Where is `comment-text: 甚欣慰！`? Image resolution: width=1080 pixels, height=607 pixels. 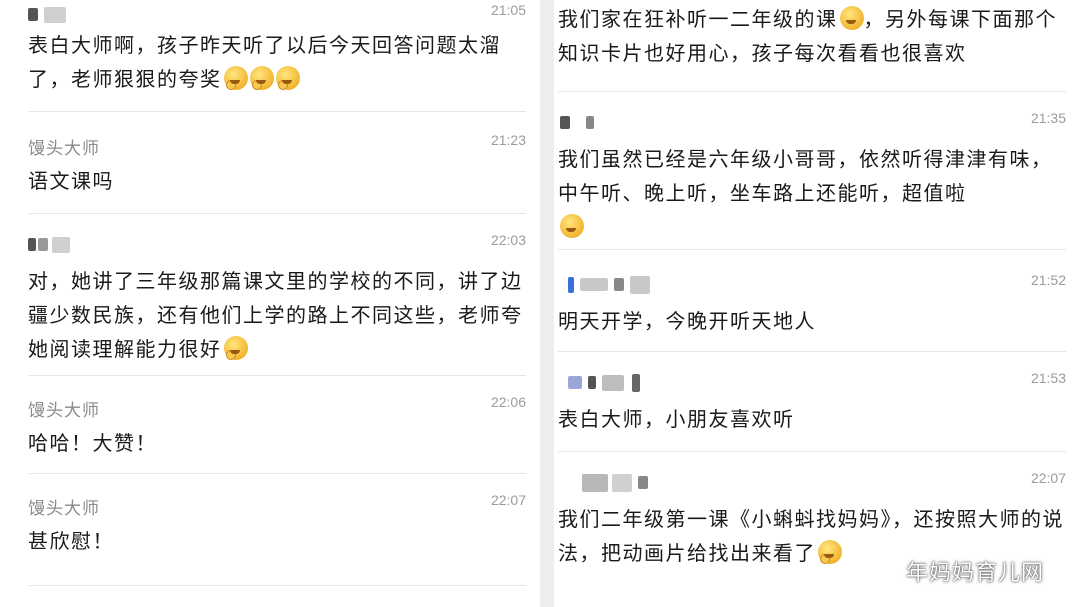 comment-text: 甚欣慰！ is located at coordinates (71, 541).